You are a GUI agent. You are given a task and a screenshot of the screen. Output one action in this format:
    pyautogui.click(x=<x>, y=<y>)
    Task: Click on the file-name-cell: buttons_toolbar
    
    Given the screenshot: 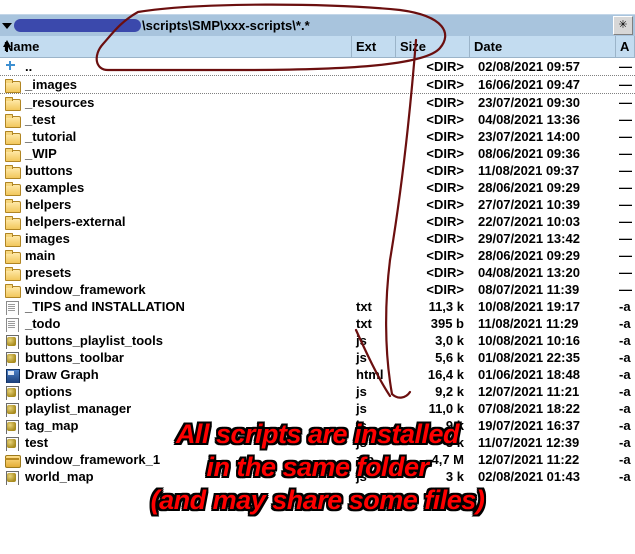 What is the action you would take?
    pyautogui.click(x=176, y=357)
    